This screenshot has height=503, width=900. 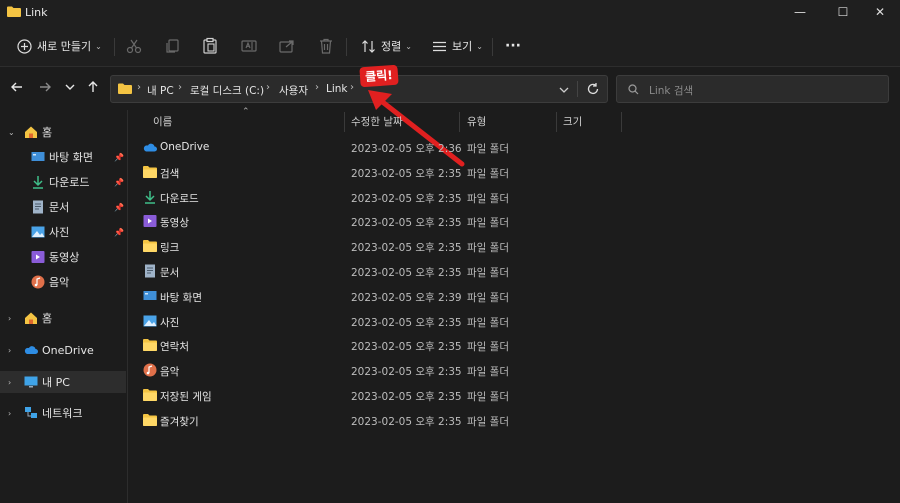 What do you see at coordinates (406, 149) in the screenshot?
I see `file-date: 2023-02-05 오후 2:36` at bounding box center [406, 149].